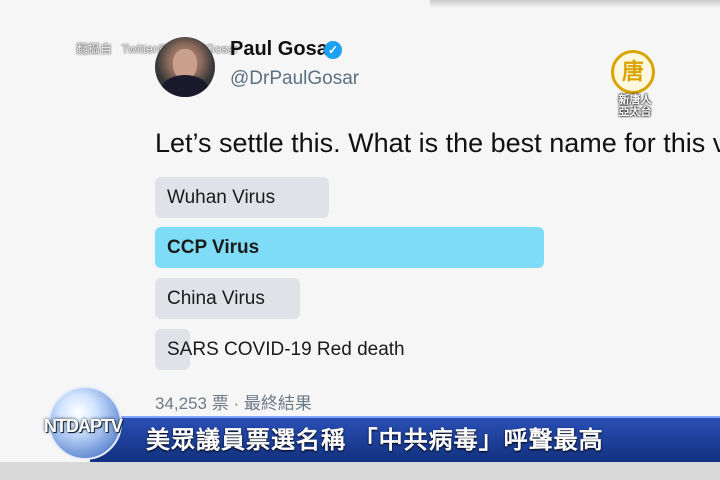 The image size is (720, 480). I want to click on channel-logo-text: NTDAPTV, so click(83, 426).